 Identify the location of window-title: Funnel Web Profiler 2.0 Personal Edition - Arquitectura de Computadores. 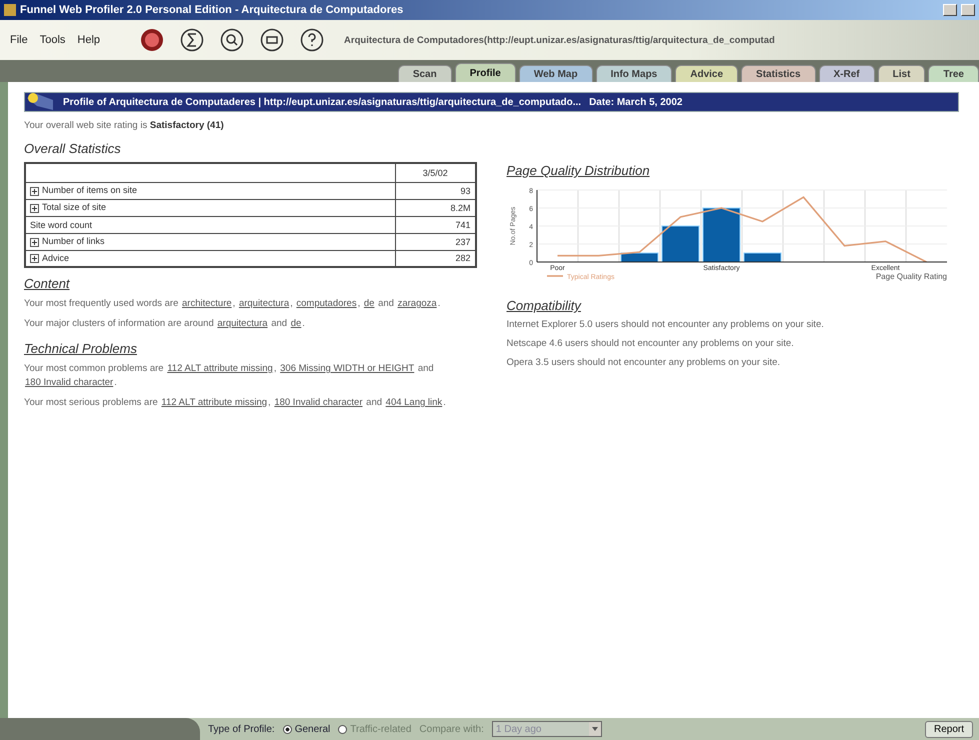
(212, 10).